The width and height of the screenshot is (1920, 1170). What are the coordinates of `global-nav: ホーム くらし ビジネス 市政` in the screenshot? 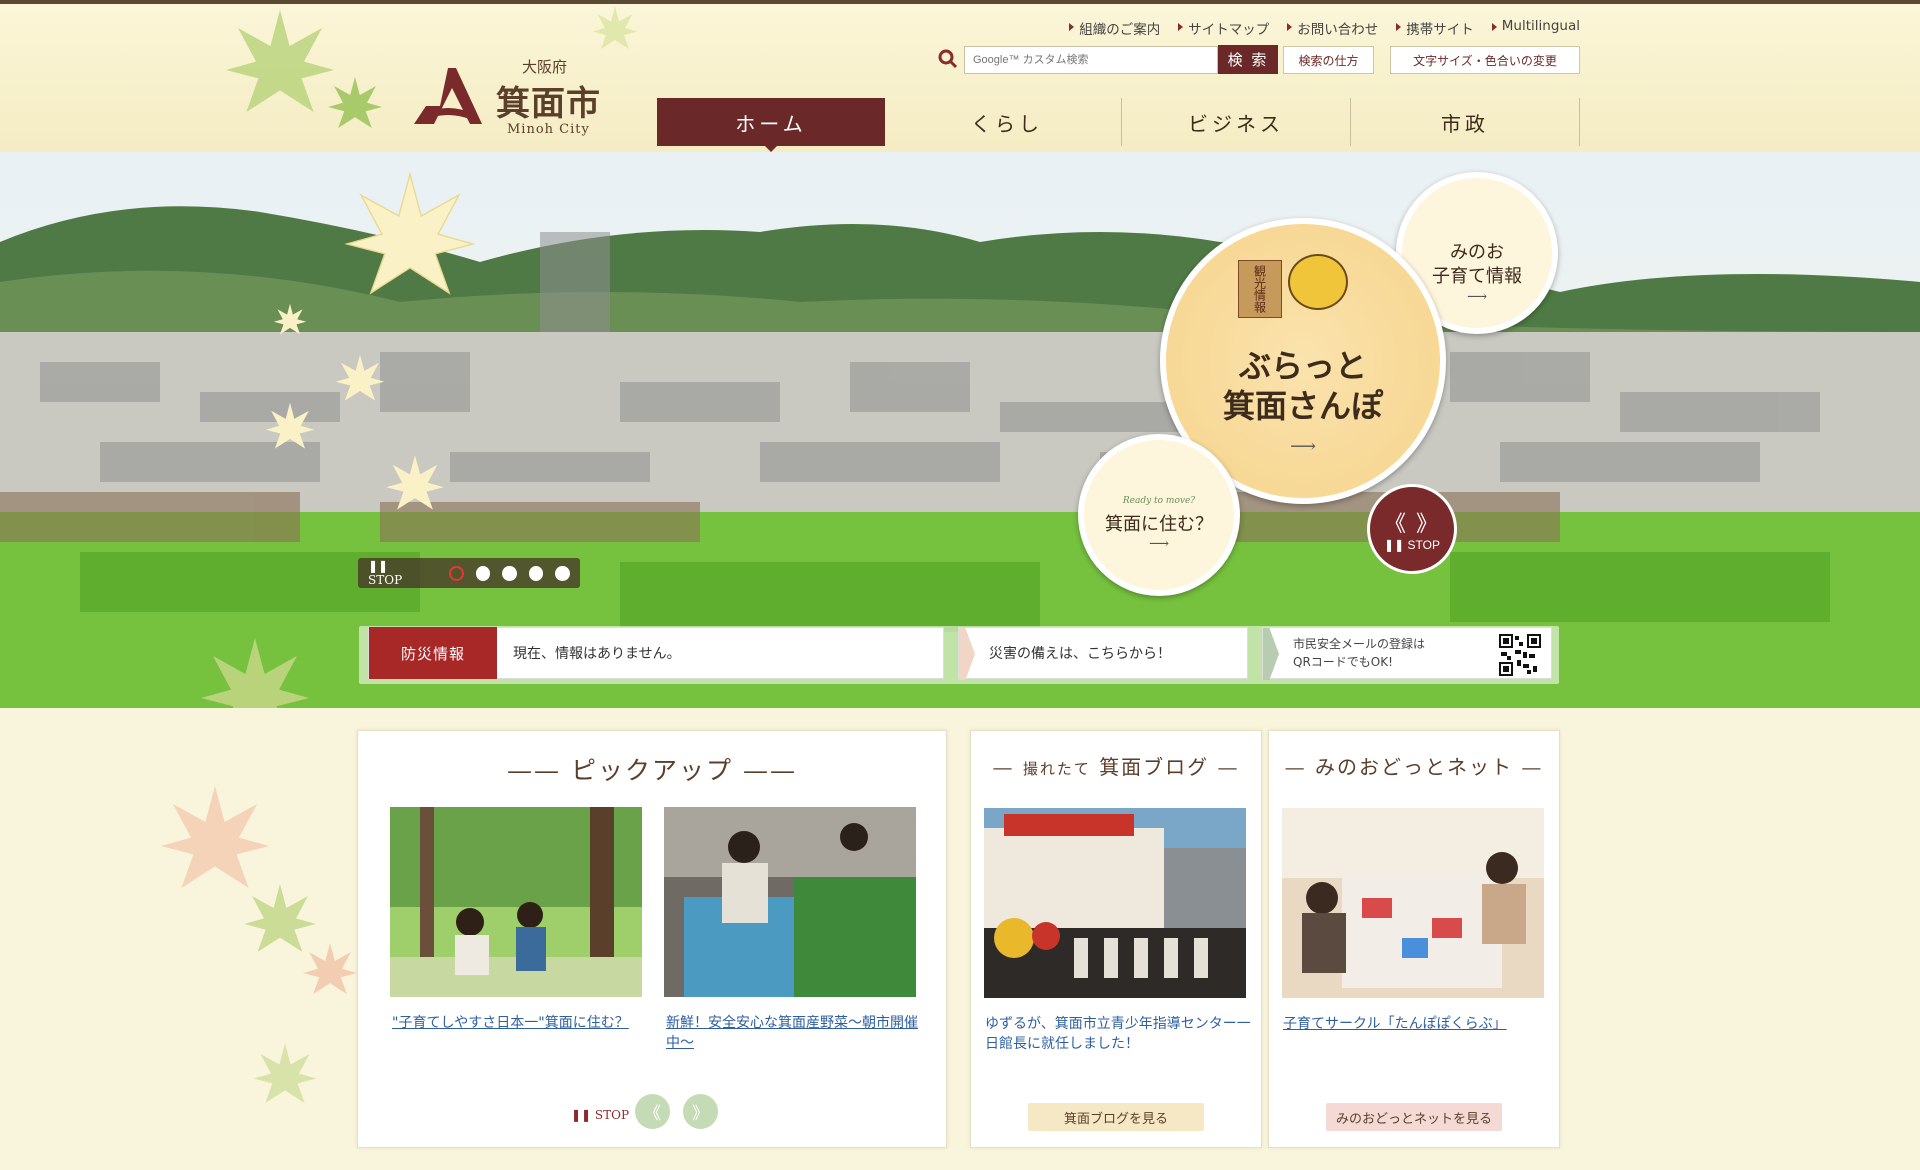 It's located at (1118, 125).